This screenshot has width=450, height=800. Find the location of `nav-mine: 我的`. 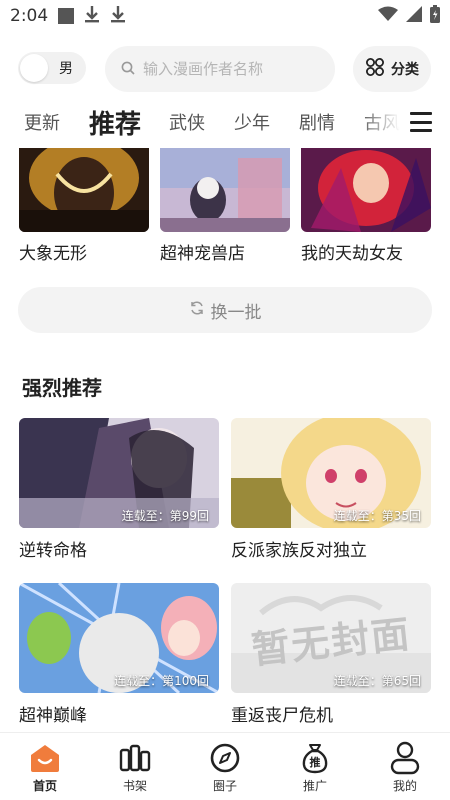

nav-mine: 我的 is located at coordinates (405, 766).